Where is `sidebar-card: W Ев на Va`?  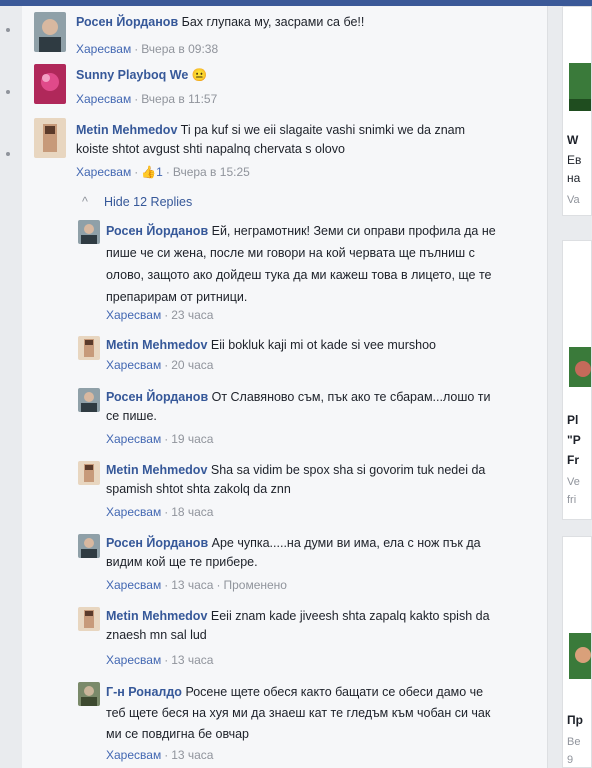
sidebar-card: W Ев на Va is located at coordinates (577, 111).